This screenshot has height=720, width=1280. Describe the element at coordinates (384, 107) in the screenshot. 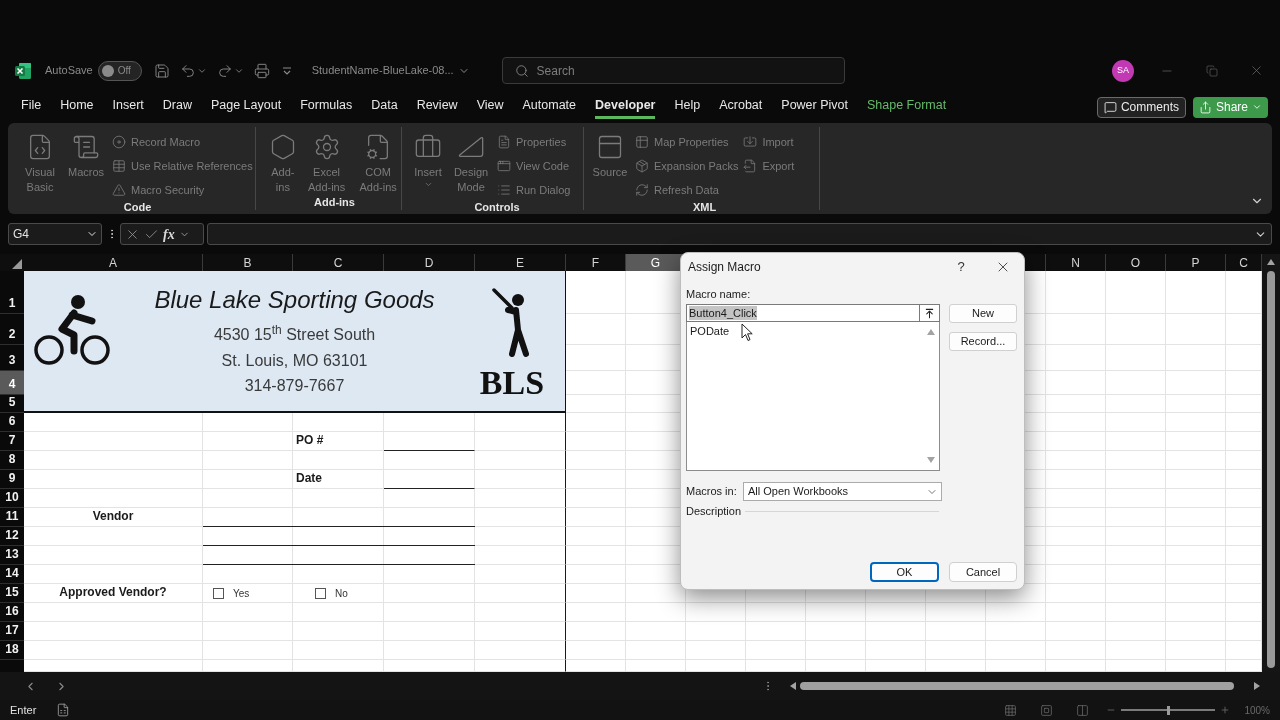

I see `menu-tab: Data` at that location.